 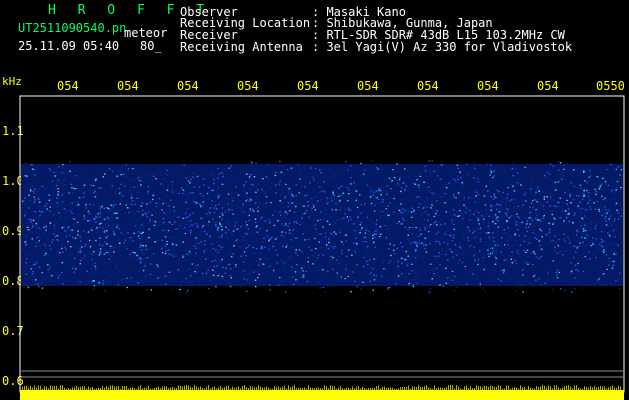 I want to click on antenna-label: Receiving Antenna, so click(x=241, y=47).